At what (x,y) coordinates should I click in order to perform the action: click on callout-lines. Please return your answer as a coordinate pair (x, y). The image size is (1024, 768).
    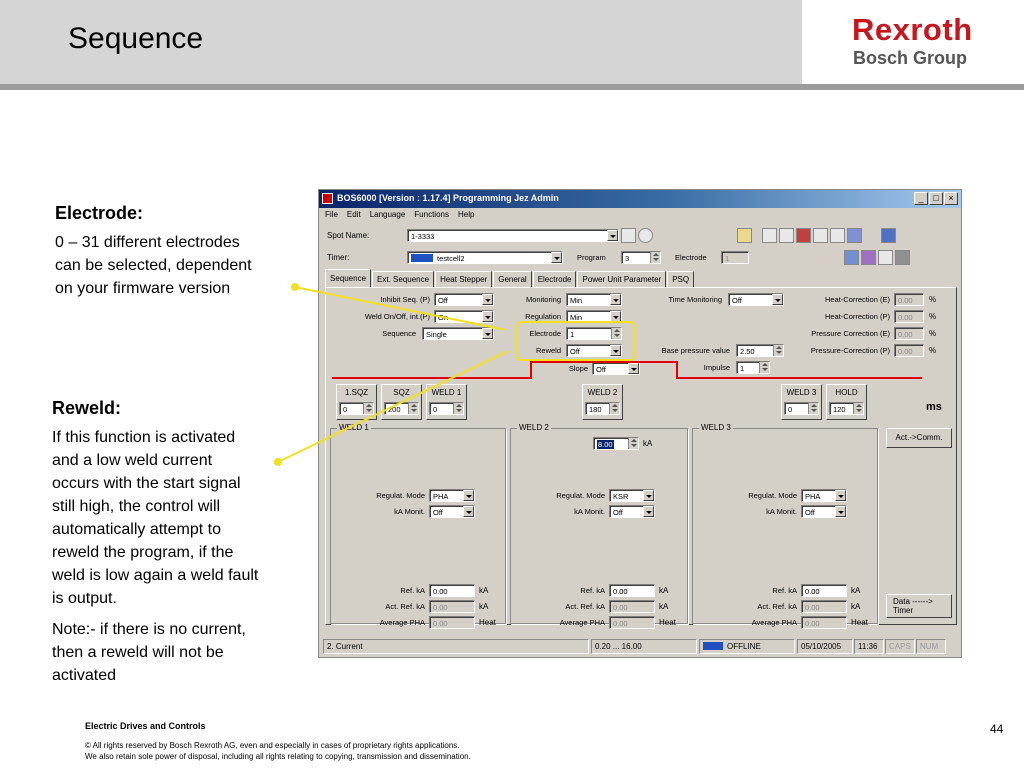
    Looking at the image, I should click on (391, 374).